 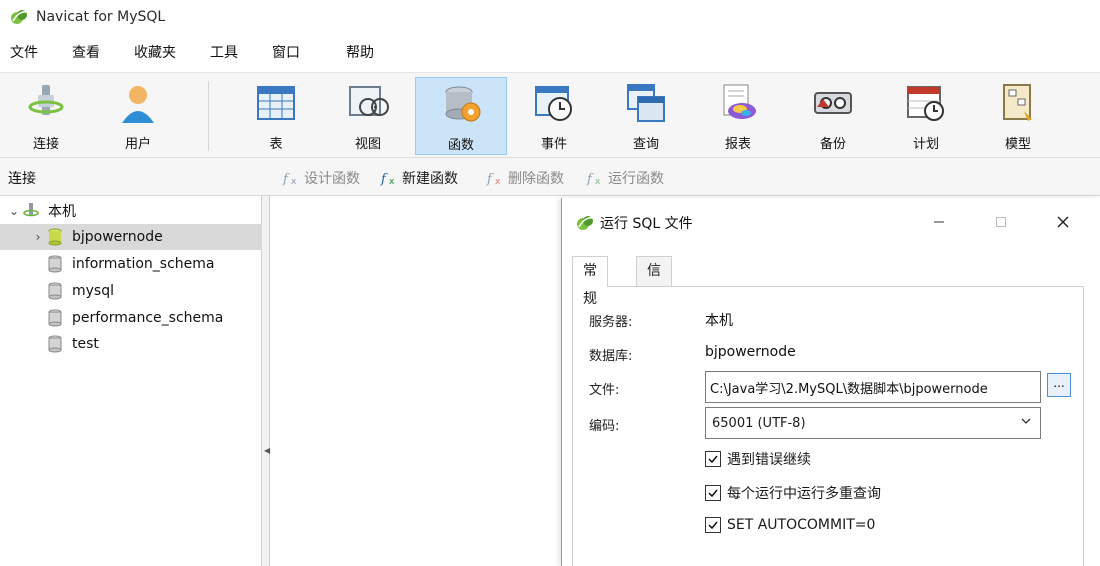 What do you see at coordinates (46, 116) in the screenshot?
I see `toolbar-connect-button: 连接` at bounding box center [46, 116].